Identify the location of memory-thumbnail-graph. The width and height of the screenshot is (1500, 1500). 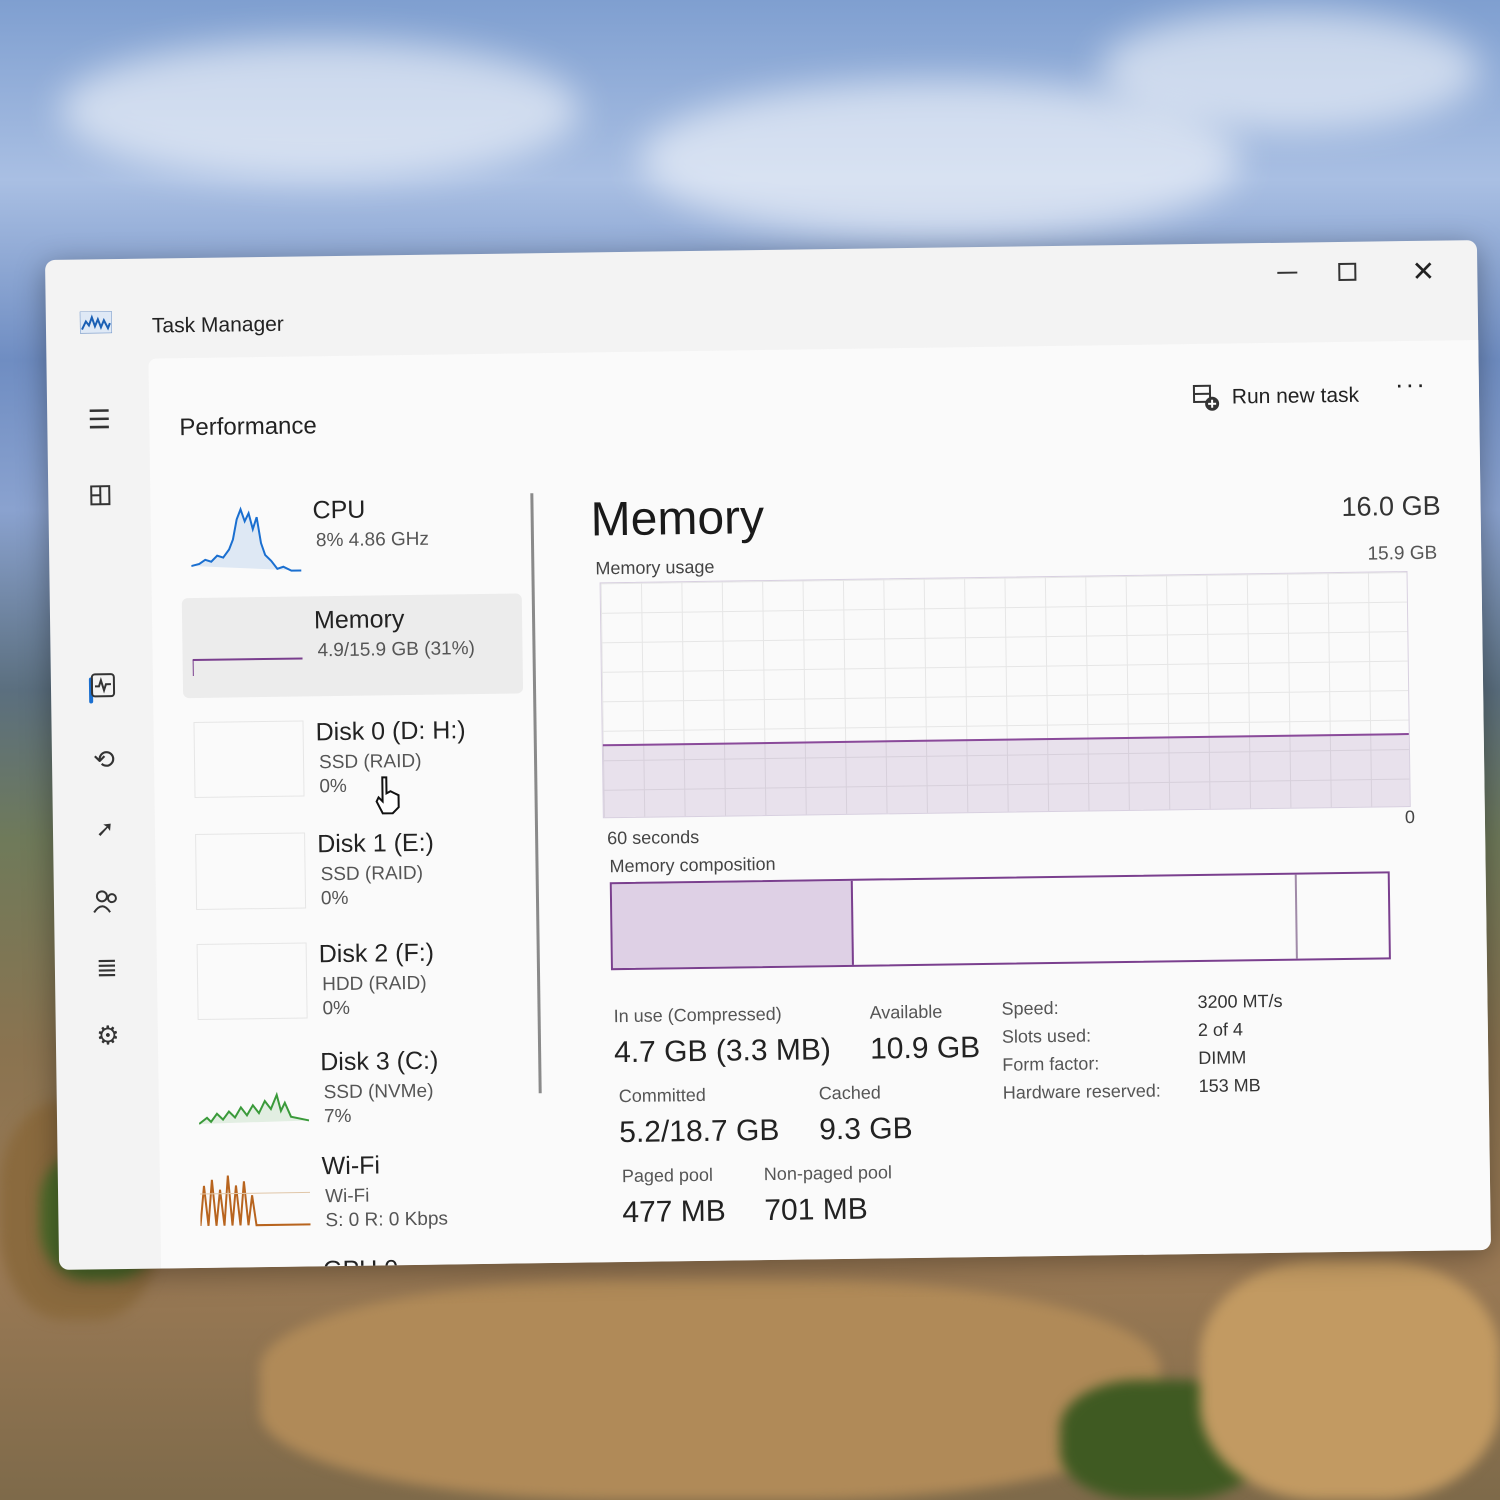
(247, 667).